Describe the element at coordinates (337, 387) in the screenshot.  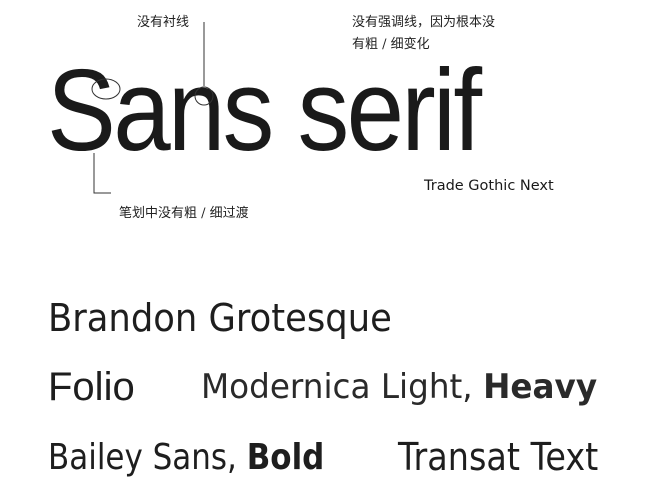
I see `font-sample-modernica-light: Modernica Light,` at that location.